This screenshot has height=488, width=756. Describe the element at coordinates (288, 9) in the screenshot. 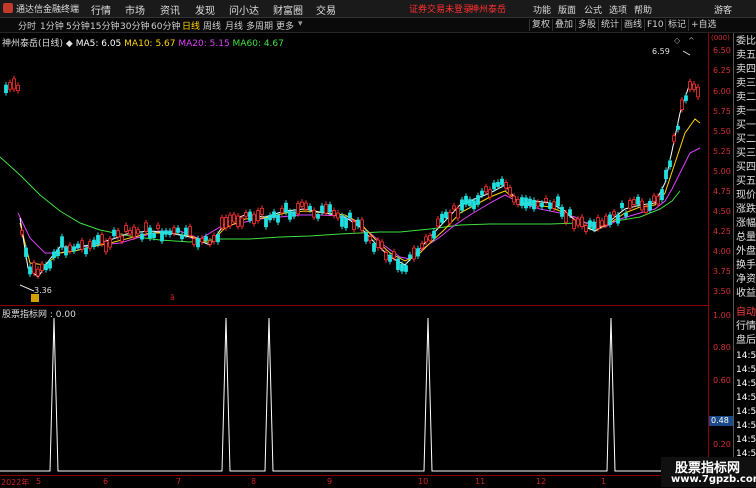

I see `menu-caifuquan: 财富圈` at that location.